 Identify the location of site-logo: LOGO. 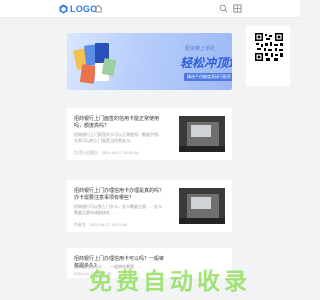
(78, 9).